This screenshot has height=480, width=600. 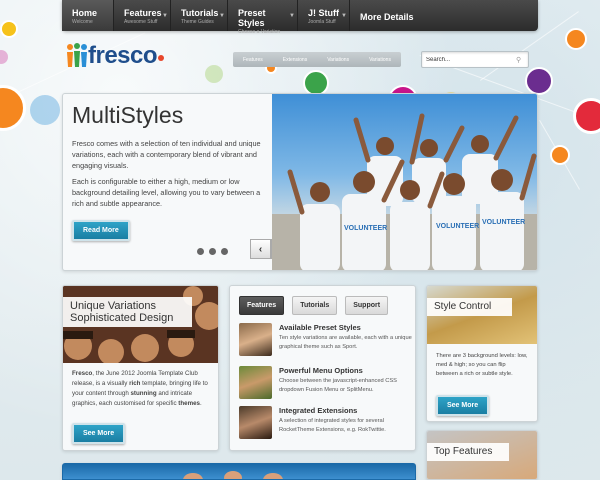 I want to click on top-features-panel: Top Features, so click(x=482, y=455).